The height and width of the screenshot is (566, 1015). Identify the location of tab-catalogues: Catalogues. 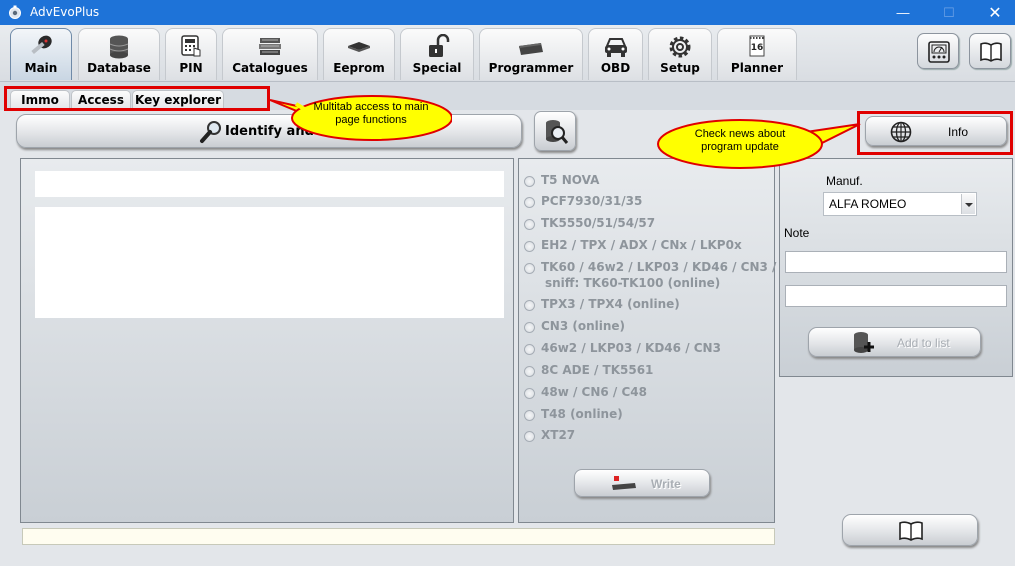
(270, 54).